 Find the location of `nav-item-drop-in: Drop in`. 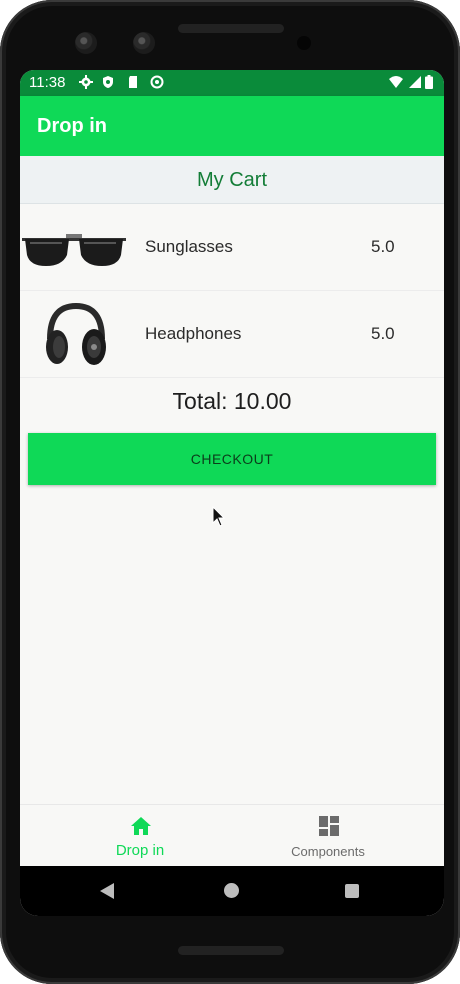

nav-item-drop-in: Drop in is located at coordinates (140, 836).